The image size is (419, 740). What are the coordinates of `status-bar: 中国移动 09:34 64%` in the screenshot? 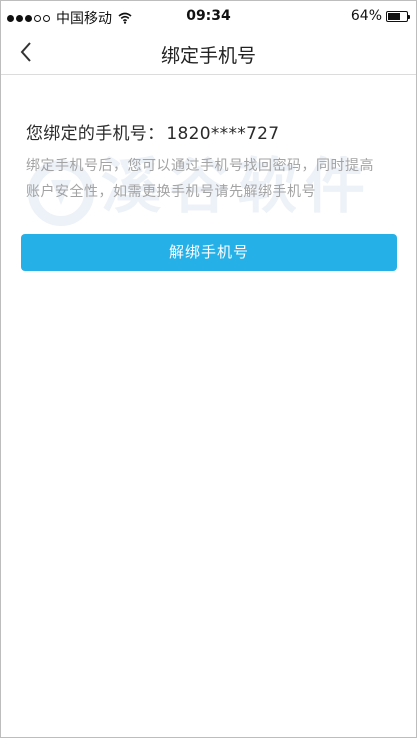 It's located at (208, 16).